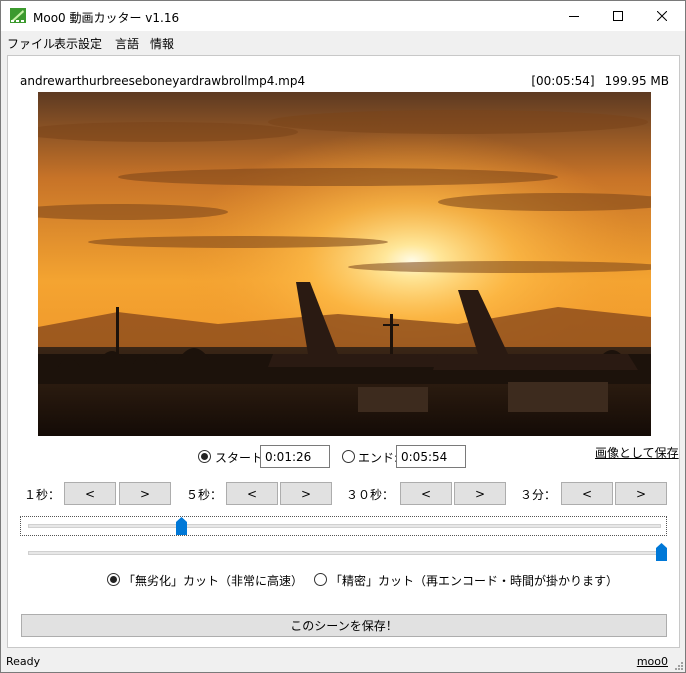 The image size is (686, 673). I want to click on close-icon, so click(662, 16).